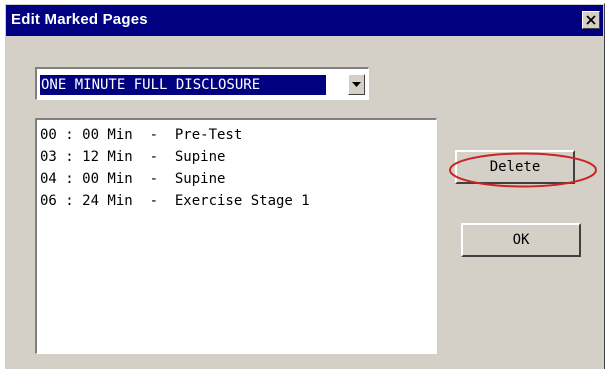 This screenshot has width=609, height=369. I want to click on disclosure-dropdown: ONE MINUTE FULL DISCLOSURE, so click(202, 83).